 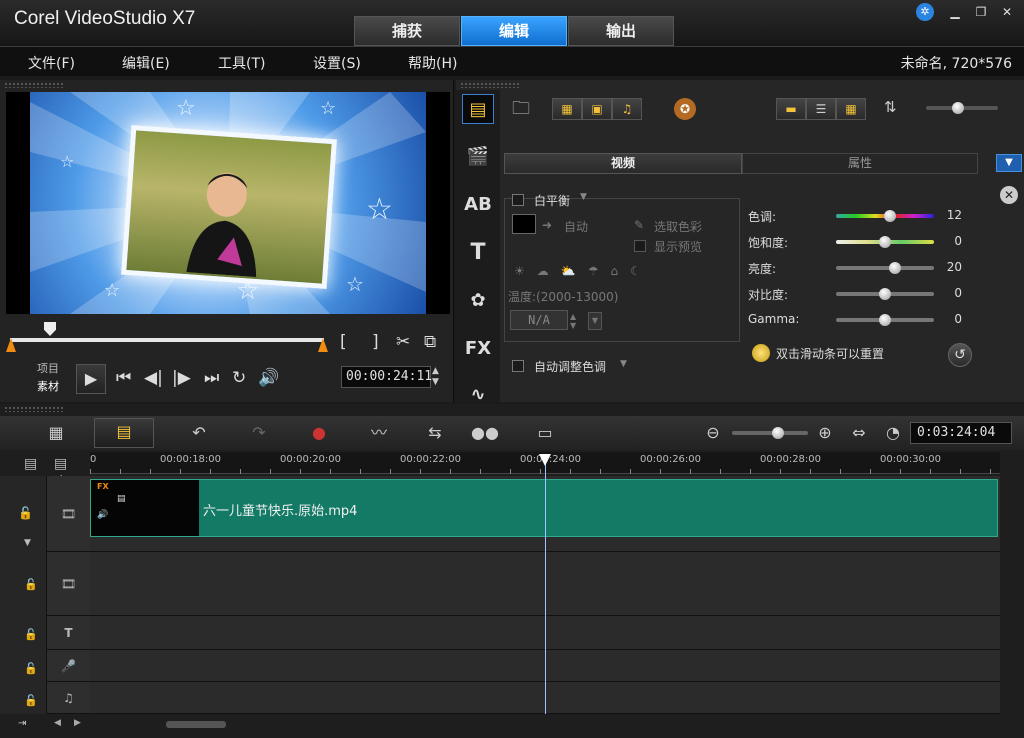 What do you see at coordinates (435, 377) in the screenshot?
I see `timecode-stepper-icon: ▲ ▼` at bounding box center [435, 377].